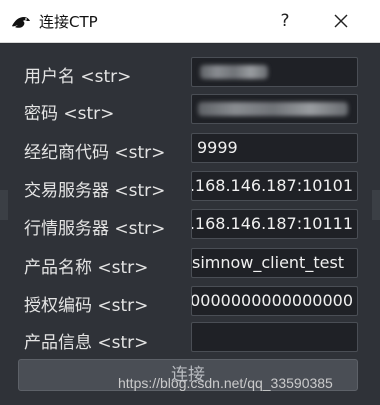 This screenshot has height=405, width=380. Describe the element at coordinates (68, 22) in the screenshot. I see `window-title: 连接CTP` at that location.